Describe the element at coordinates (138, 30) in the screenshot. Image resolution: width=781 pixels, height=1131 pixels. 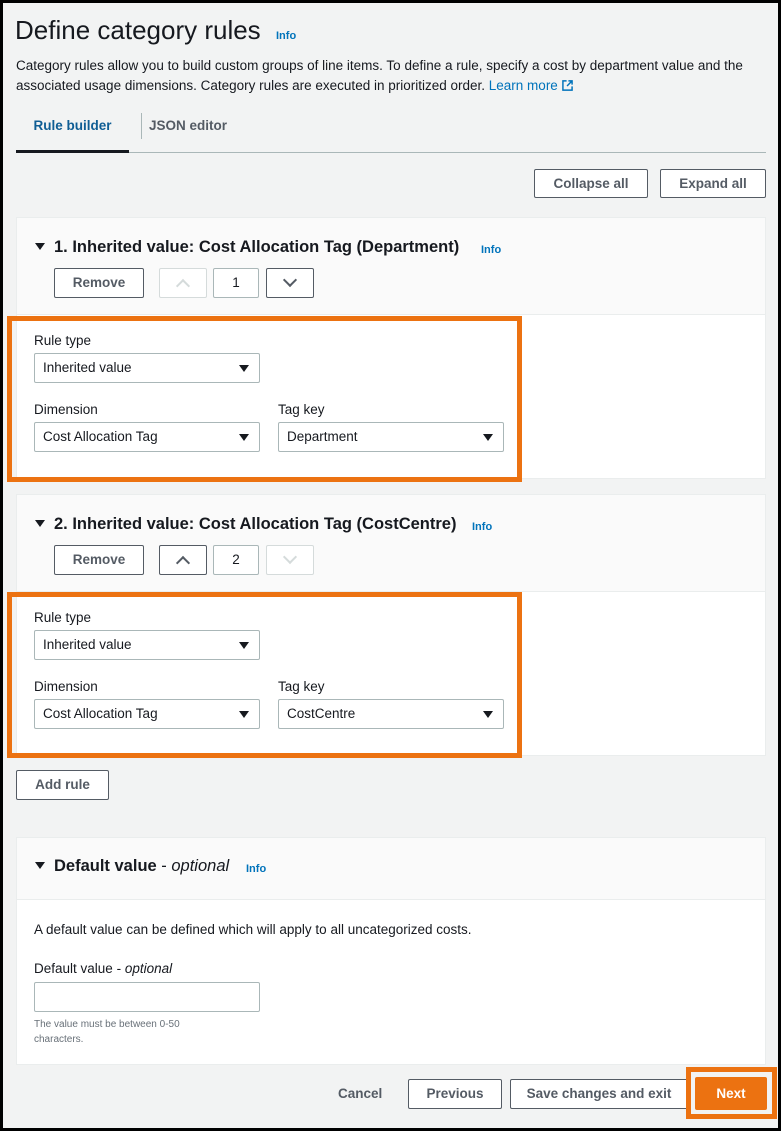
I see `page-title: Define category rules` at that location.